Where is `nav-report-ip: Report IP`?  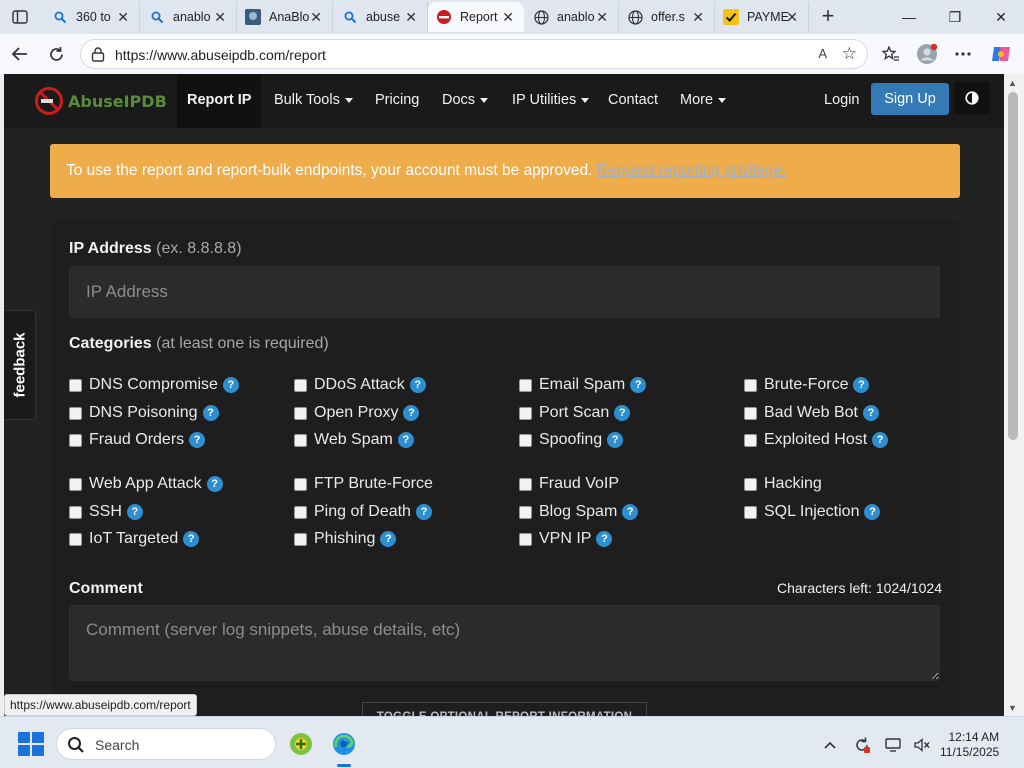
nav-report-ip: Report IP is located at coordinates (219, 101).